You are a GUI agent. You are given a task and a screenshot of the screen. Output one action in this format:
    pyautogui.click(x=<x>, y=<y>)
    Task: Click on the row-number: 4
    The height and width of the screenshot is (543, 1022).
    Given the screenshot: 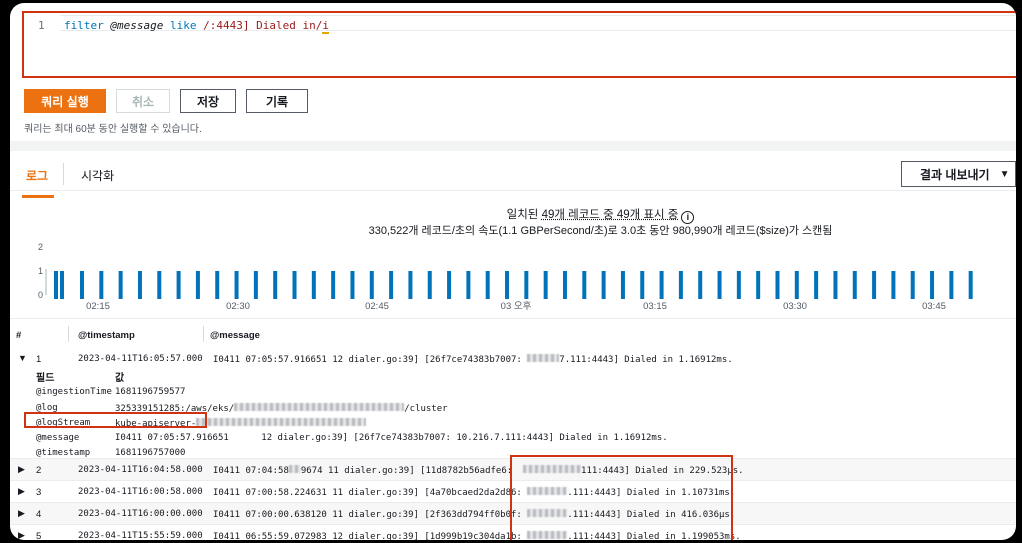 What is the action you would take?
    pyautogui.click(x=39, y=514)
    